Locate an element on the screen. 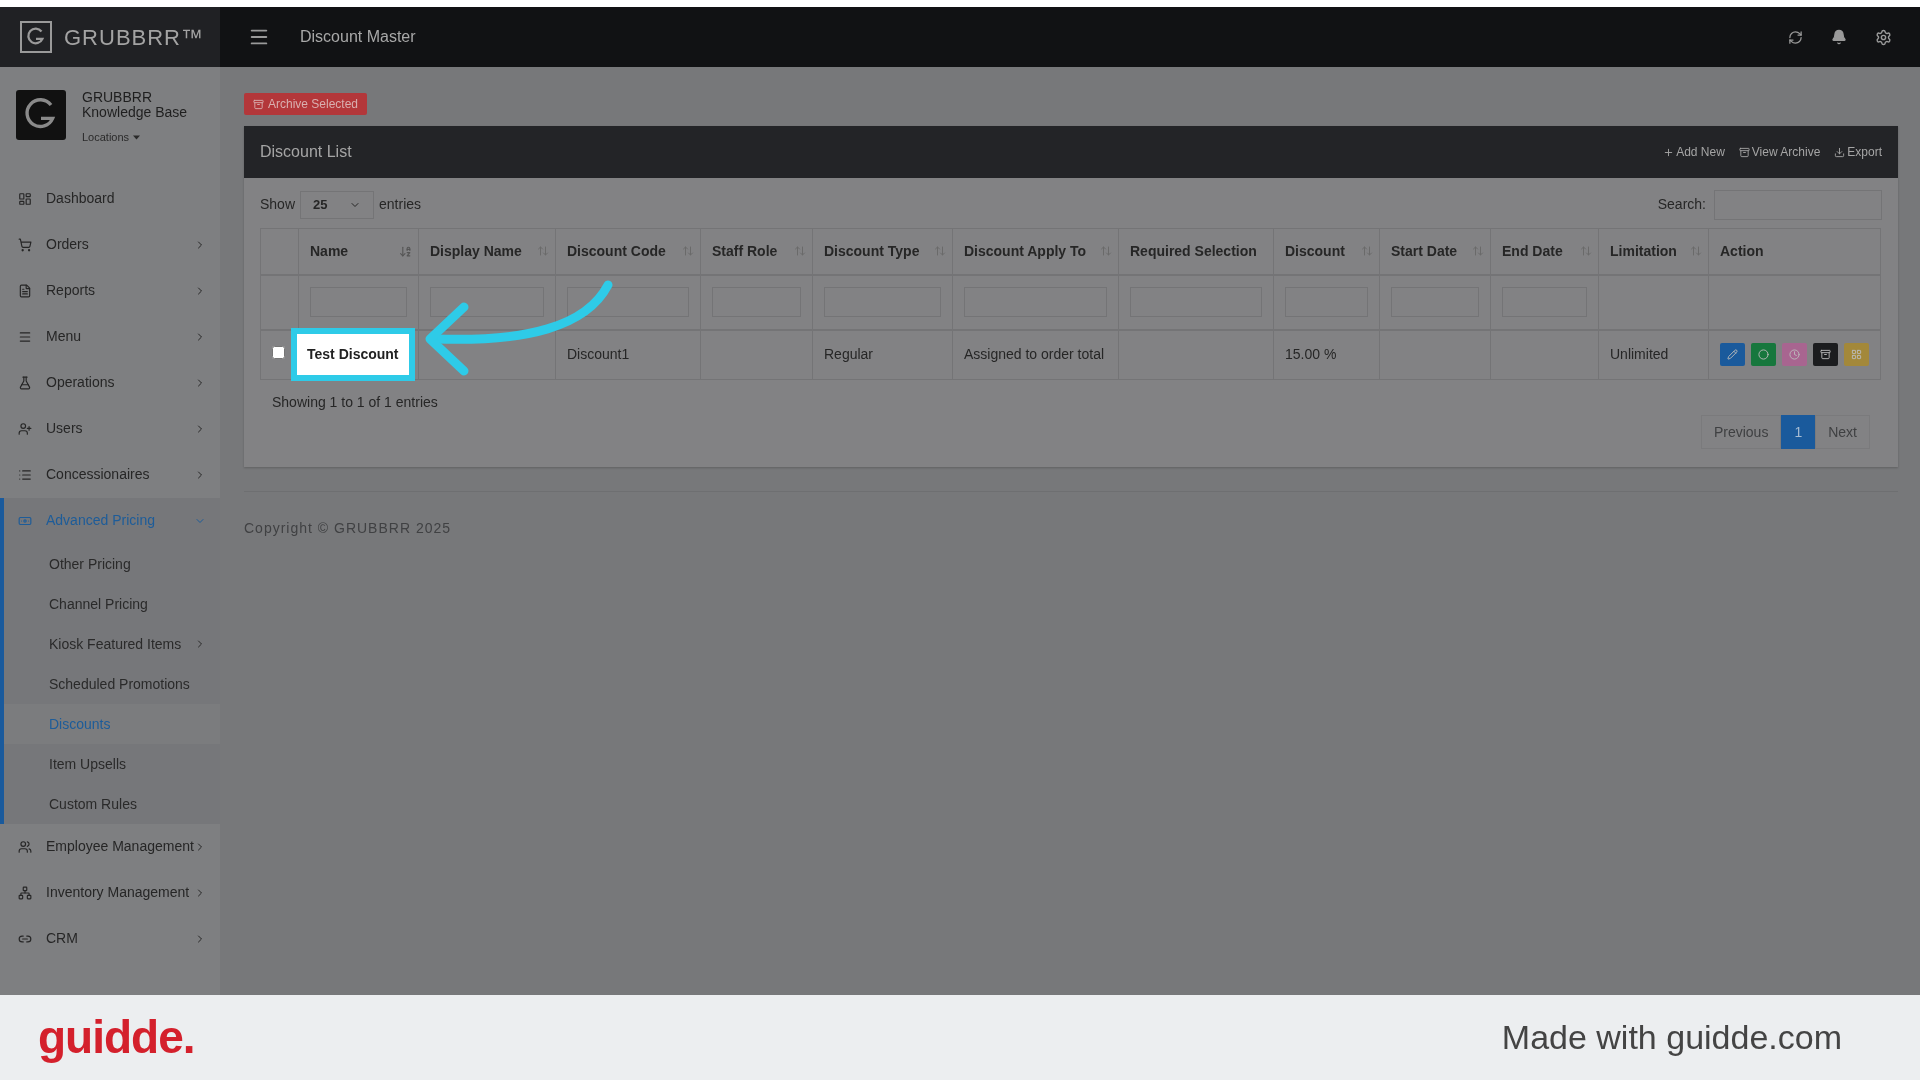 Image resolution: width=1920 pixels, height=1080 pixels. notification-icon is located at coordinates (1839, 37).